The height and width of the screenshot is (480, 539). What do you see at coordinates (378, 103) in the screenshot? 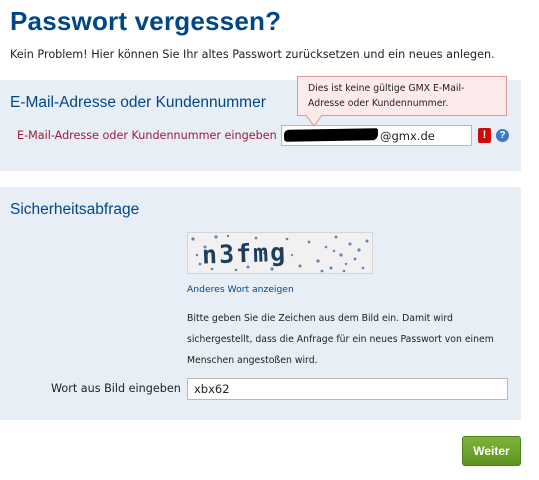
I see `tooltip-line-2: Adresse oder Kundennummer.` at bounding box center [378, 103].